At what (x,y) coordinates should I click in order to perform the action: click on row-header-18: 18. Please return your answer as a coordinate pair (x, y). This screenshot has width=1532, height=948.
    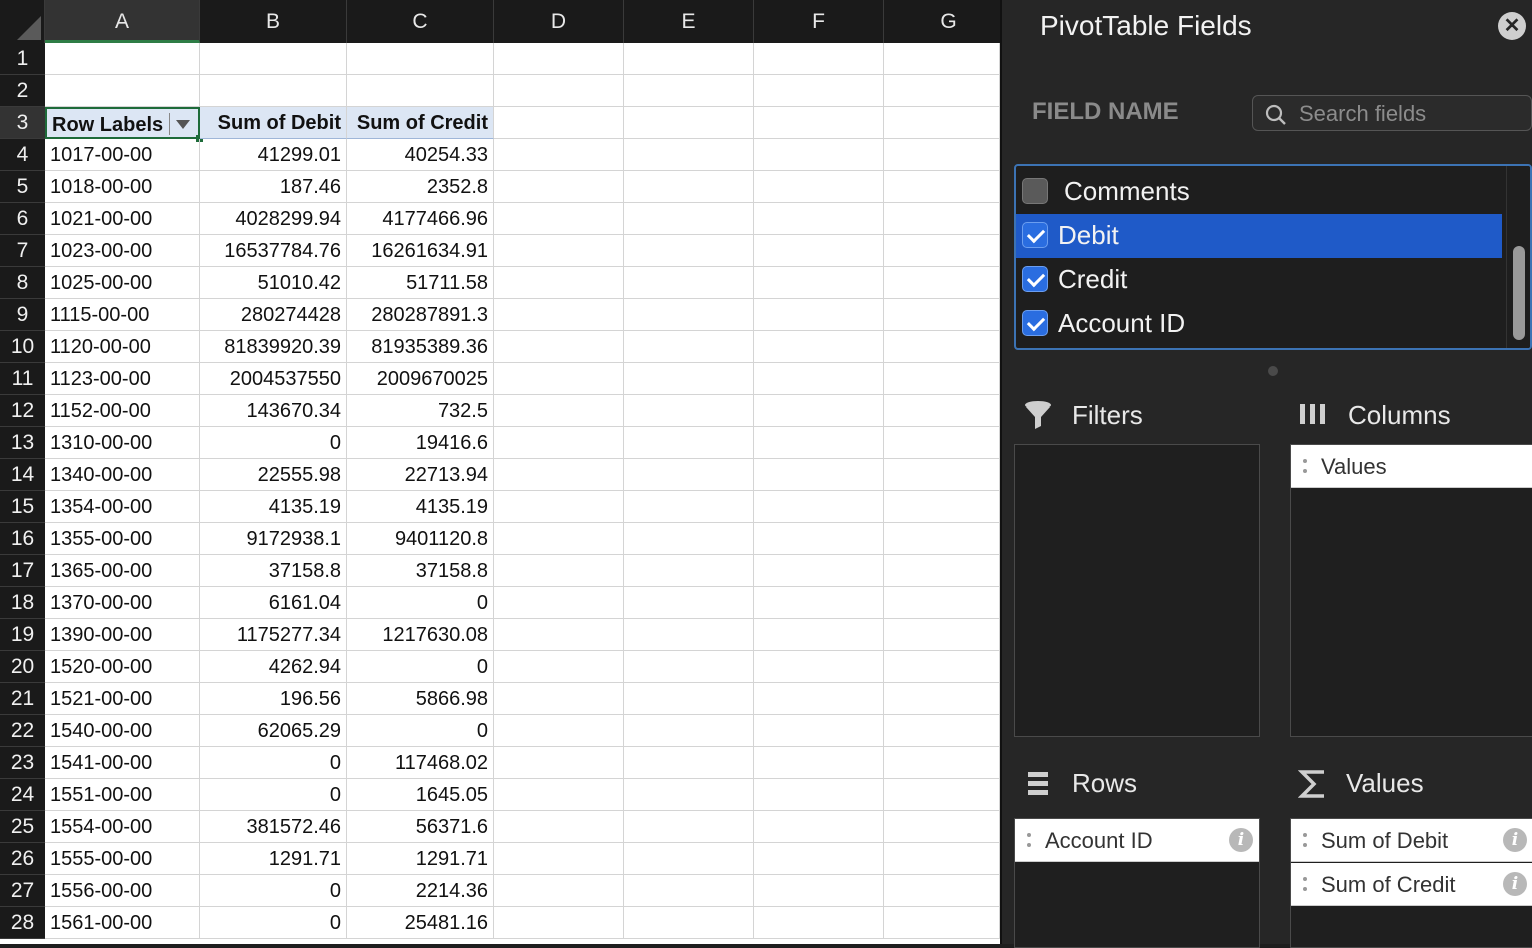
    Looking at the image, I should click on (22, 603).